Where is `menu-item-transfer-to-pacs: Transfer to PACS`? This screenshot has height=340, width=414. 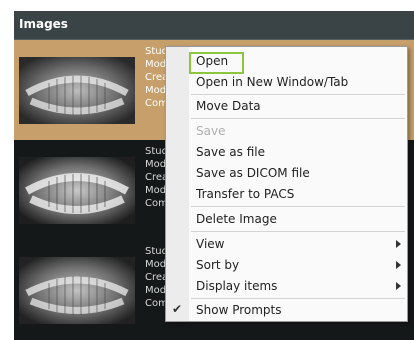 menu-item-transfer-to-pacs: Transfer to PACS is located at coordinates (286, 194).